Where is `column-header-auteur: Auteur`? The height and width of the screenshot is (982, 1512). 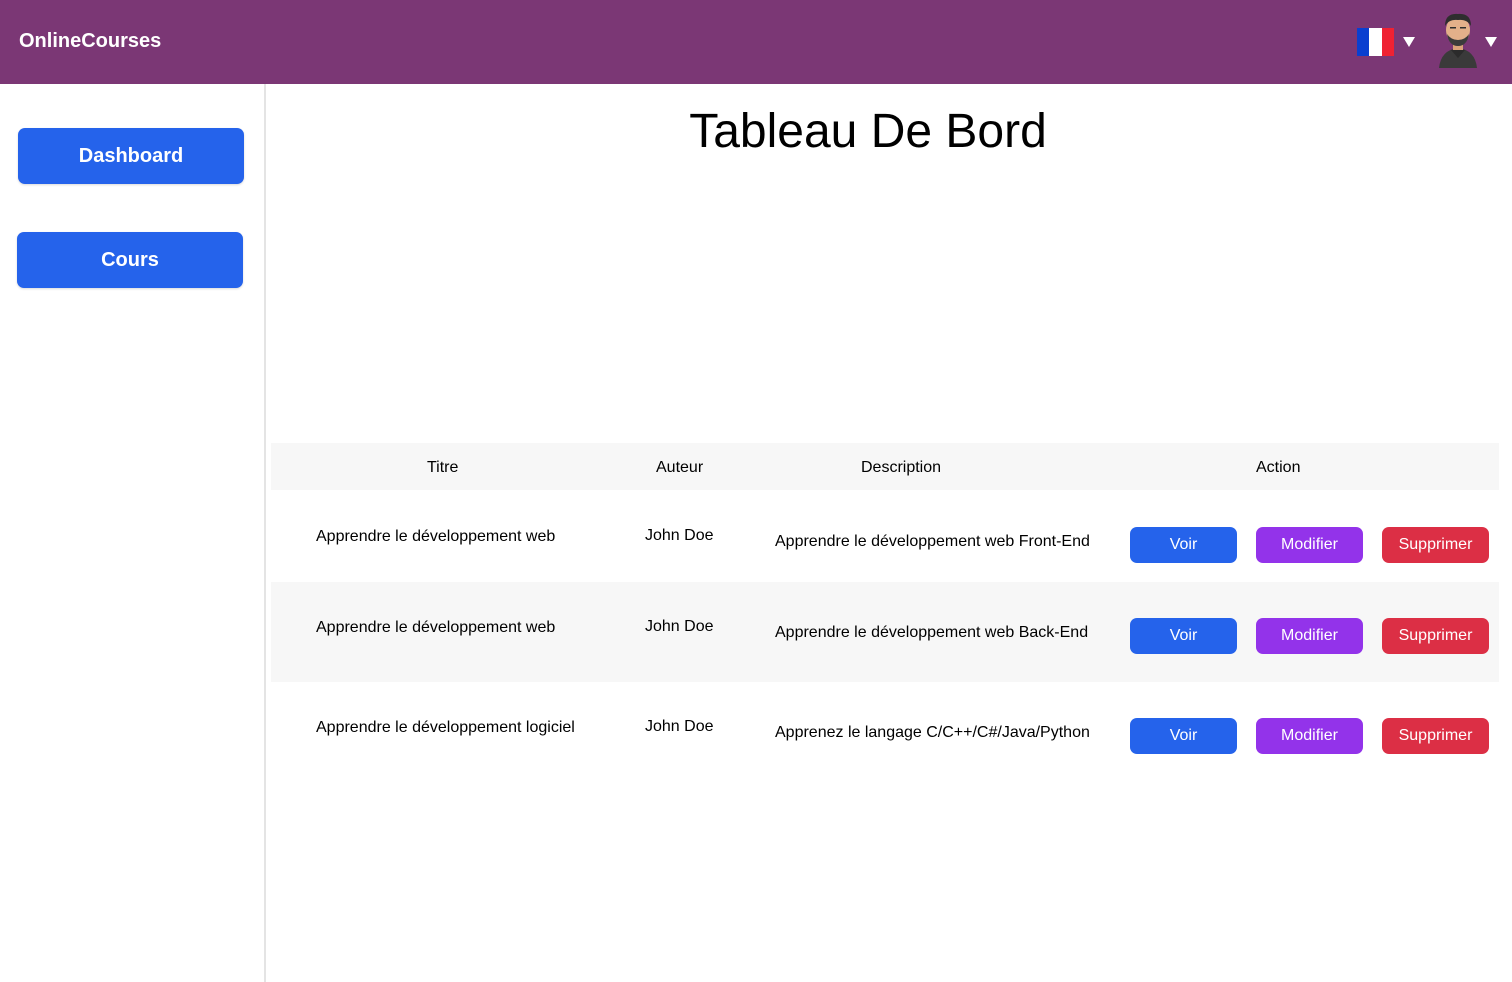 column-header-auteur: Auteur is located at coordinates (680, 467).